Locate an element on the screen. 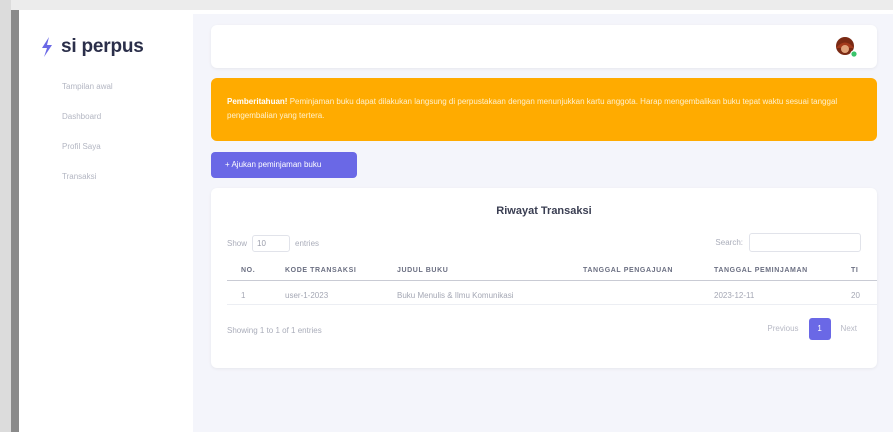 The width and height of the screenshot is (893, 432). cell-judul-buku: Buku Menulis & Ilmu Komunikasi is located at coordinates (455, 295).